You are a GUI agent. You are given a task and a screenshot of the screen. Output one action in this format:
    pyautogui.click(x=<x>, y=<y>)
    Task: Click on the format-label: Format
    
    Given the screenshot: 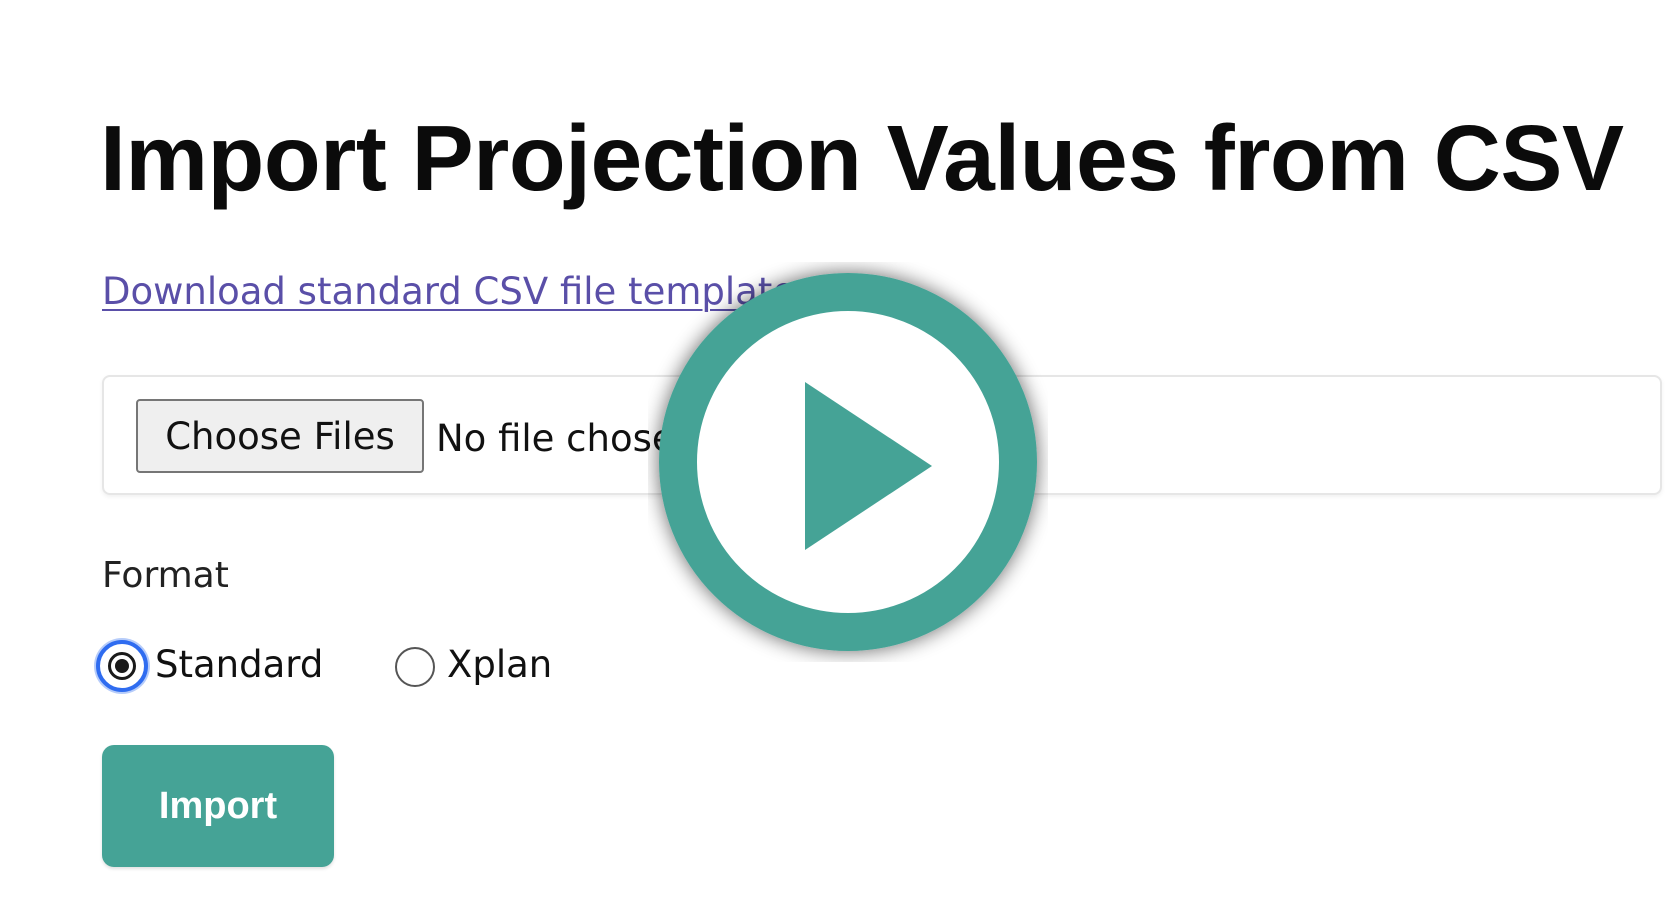 What is the action you would take?
    pyautogui.click(x=165, y=575)
    